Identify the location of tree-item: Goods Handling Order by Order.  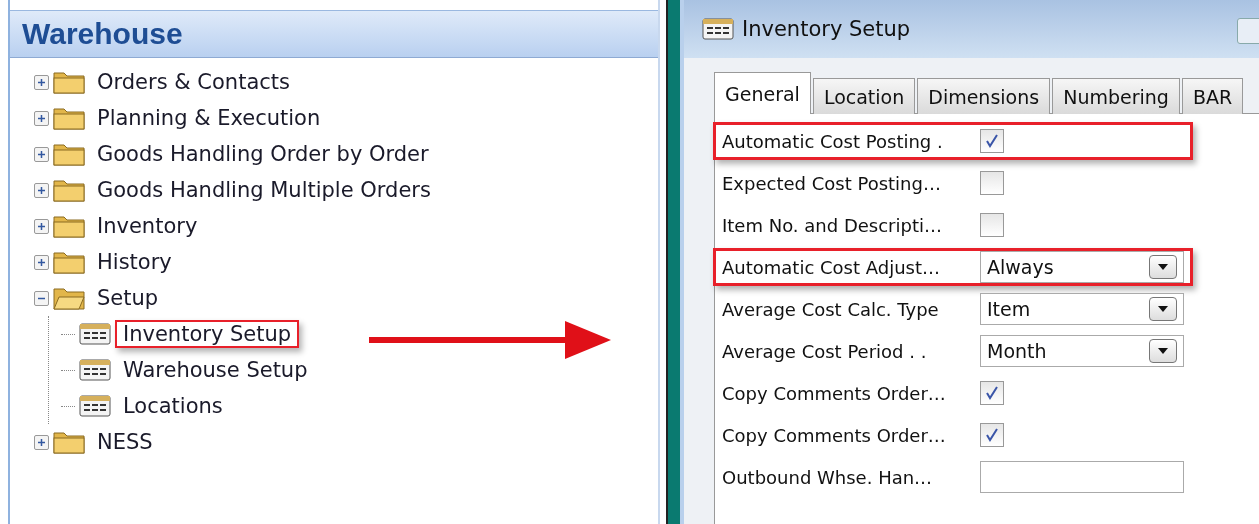
(263, 154).